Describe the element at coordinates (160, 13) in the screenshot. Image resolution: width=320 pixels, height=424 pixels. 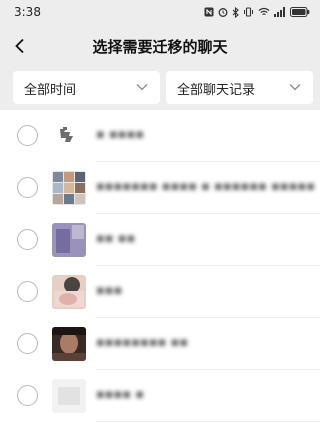
I see `status-bar: 3:38` at that location.